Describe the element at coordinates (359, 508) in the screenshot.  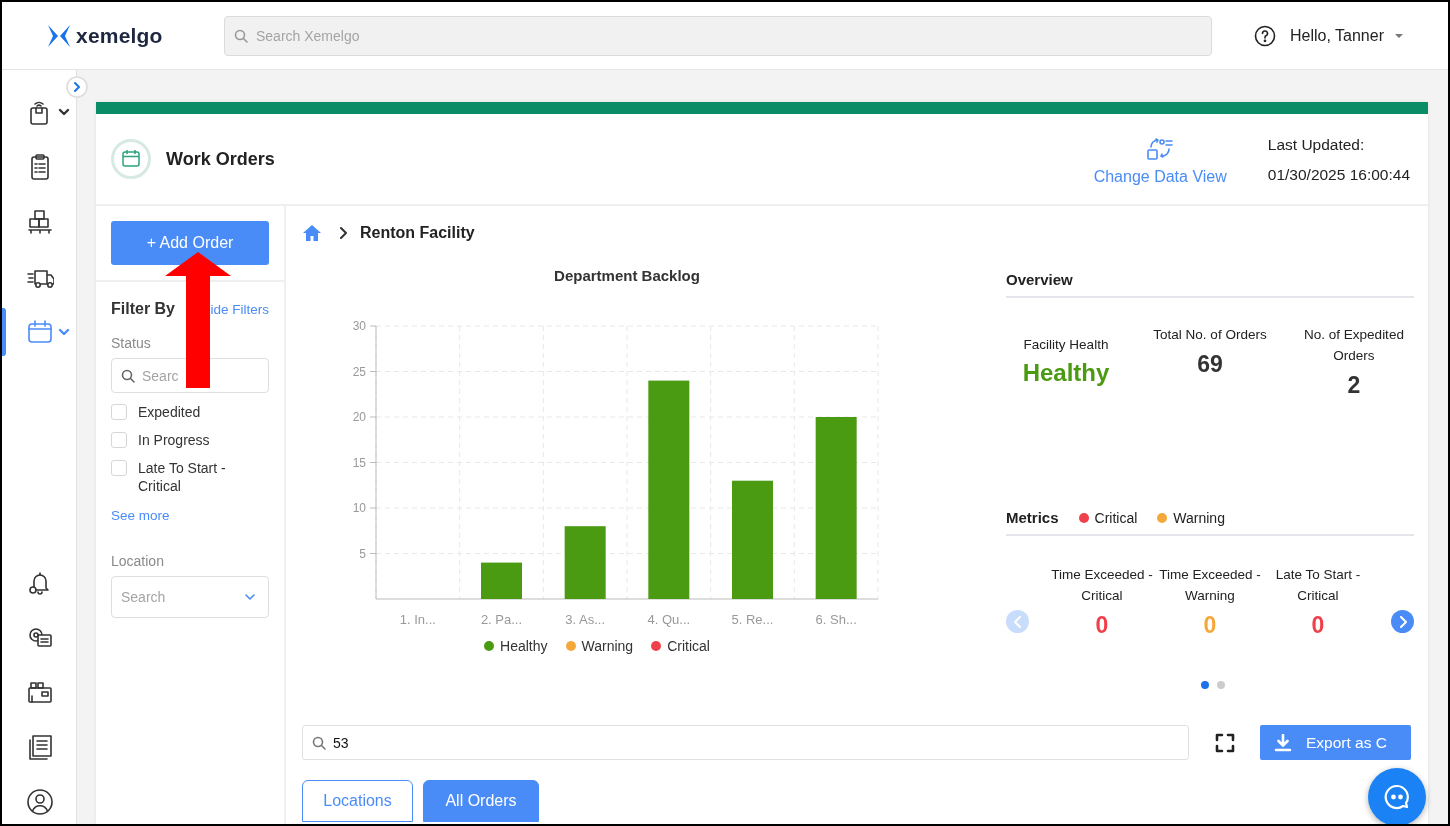
I see `axis-tick-label: 10` at that location.